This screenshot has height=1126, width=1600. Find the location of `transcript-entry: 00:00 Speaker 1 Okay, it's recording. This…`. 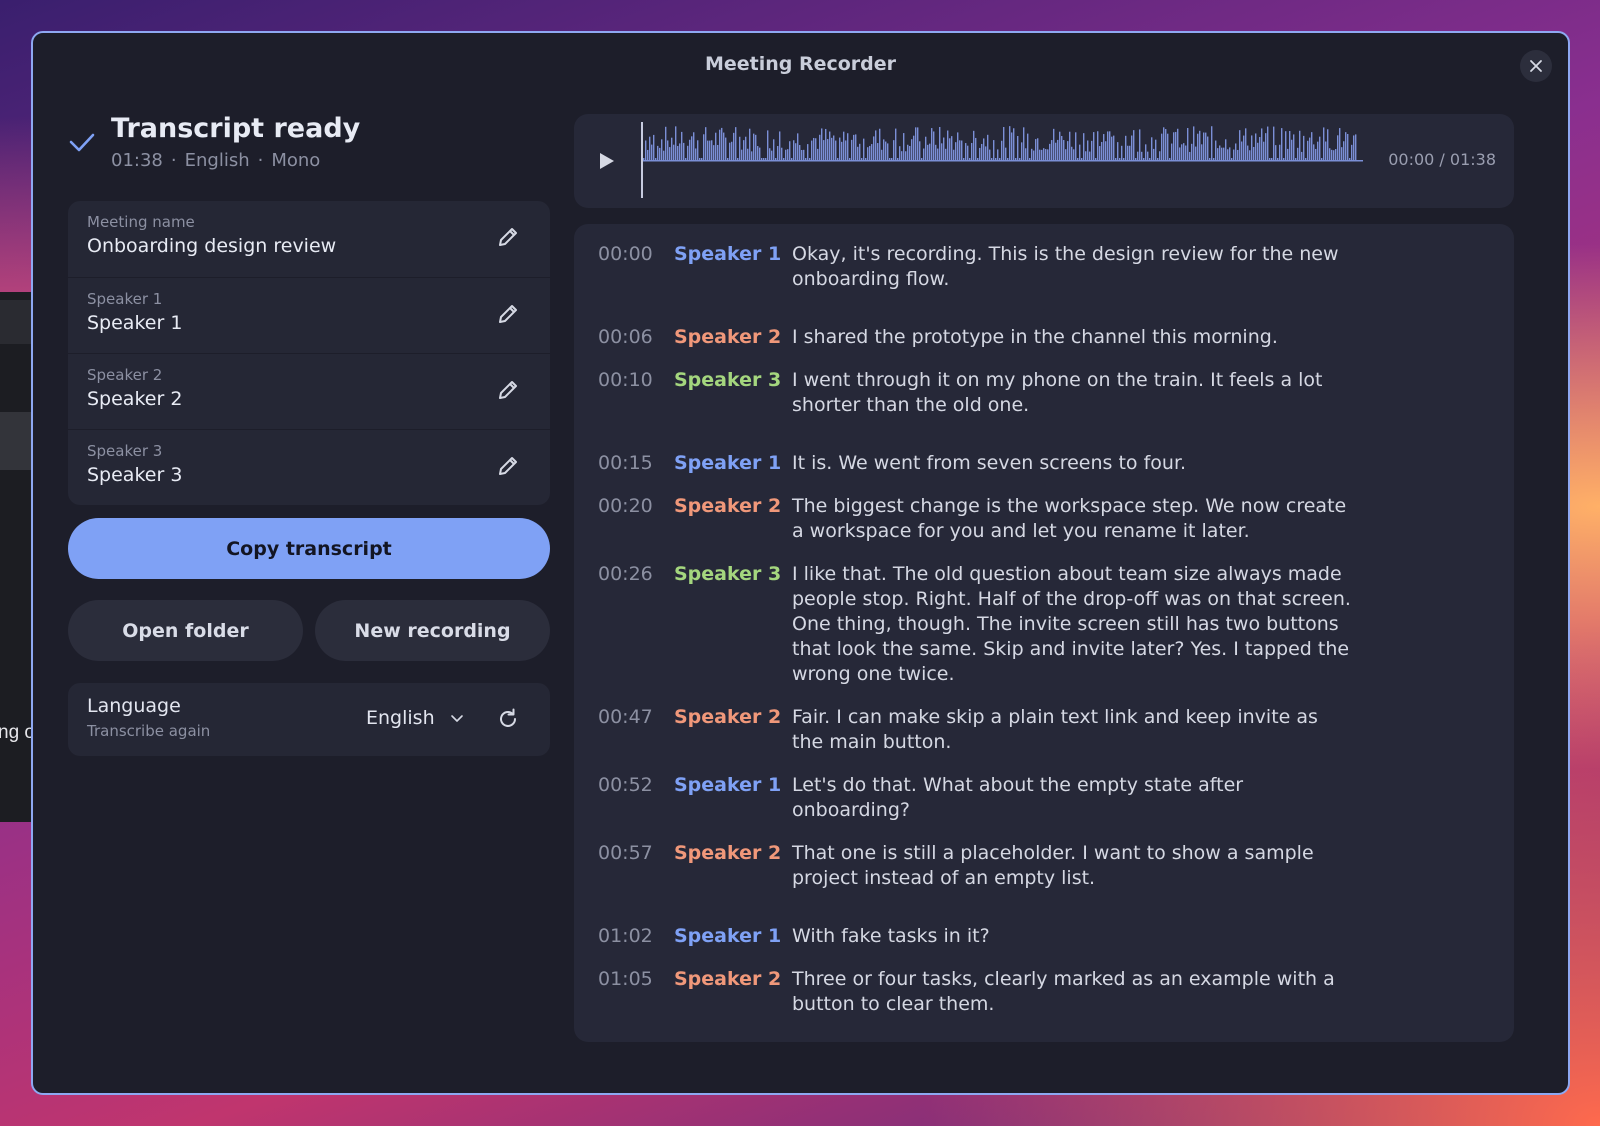

transcript-entry: 00:00 Speaker 1 Okay, it's recording. This… is located at coordinates (1044, 267).